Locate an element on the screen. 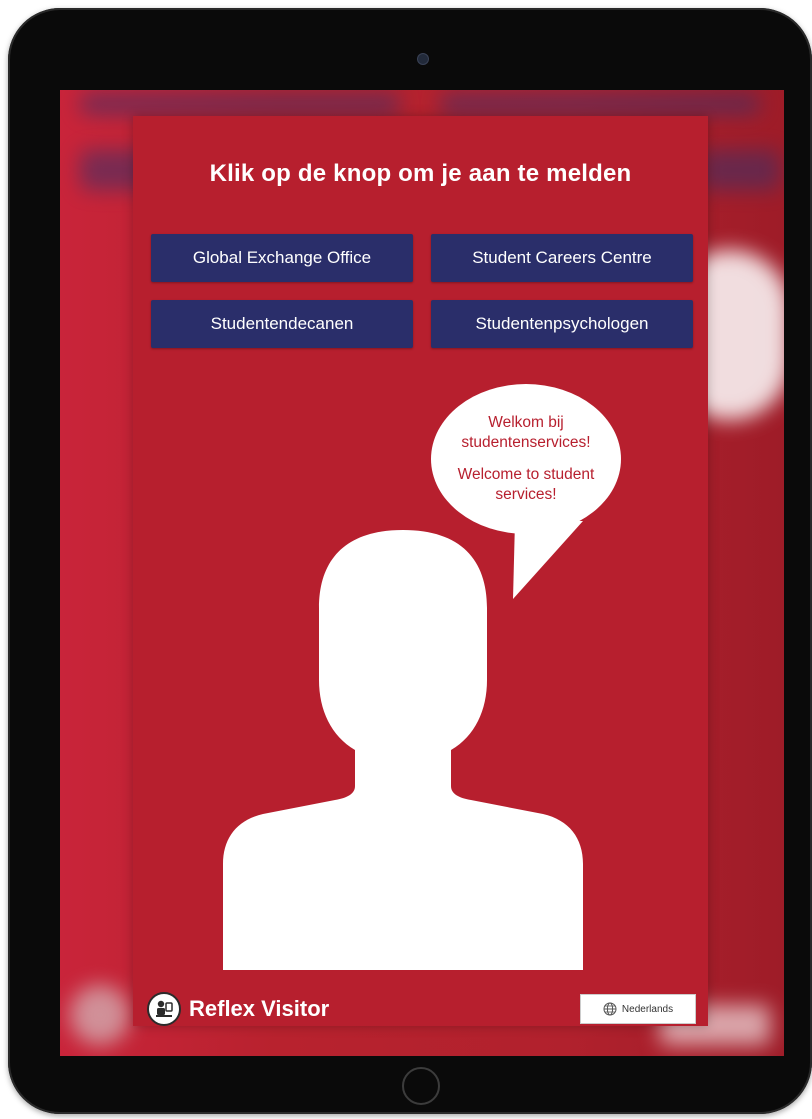 The image size is (812, 1119). reflex-visitor-logo: Reflex Visitor is located at coordinates (238, 1009).